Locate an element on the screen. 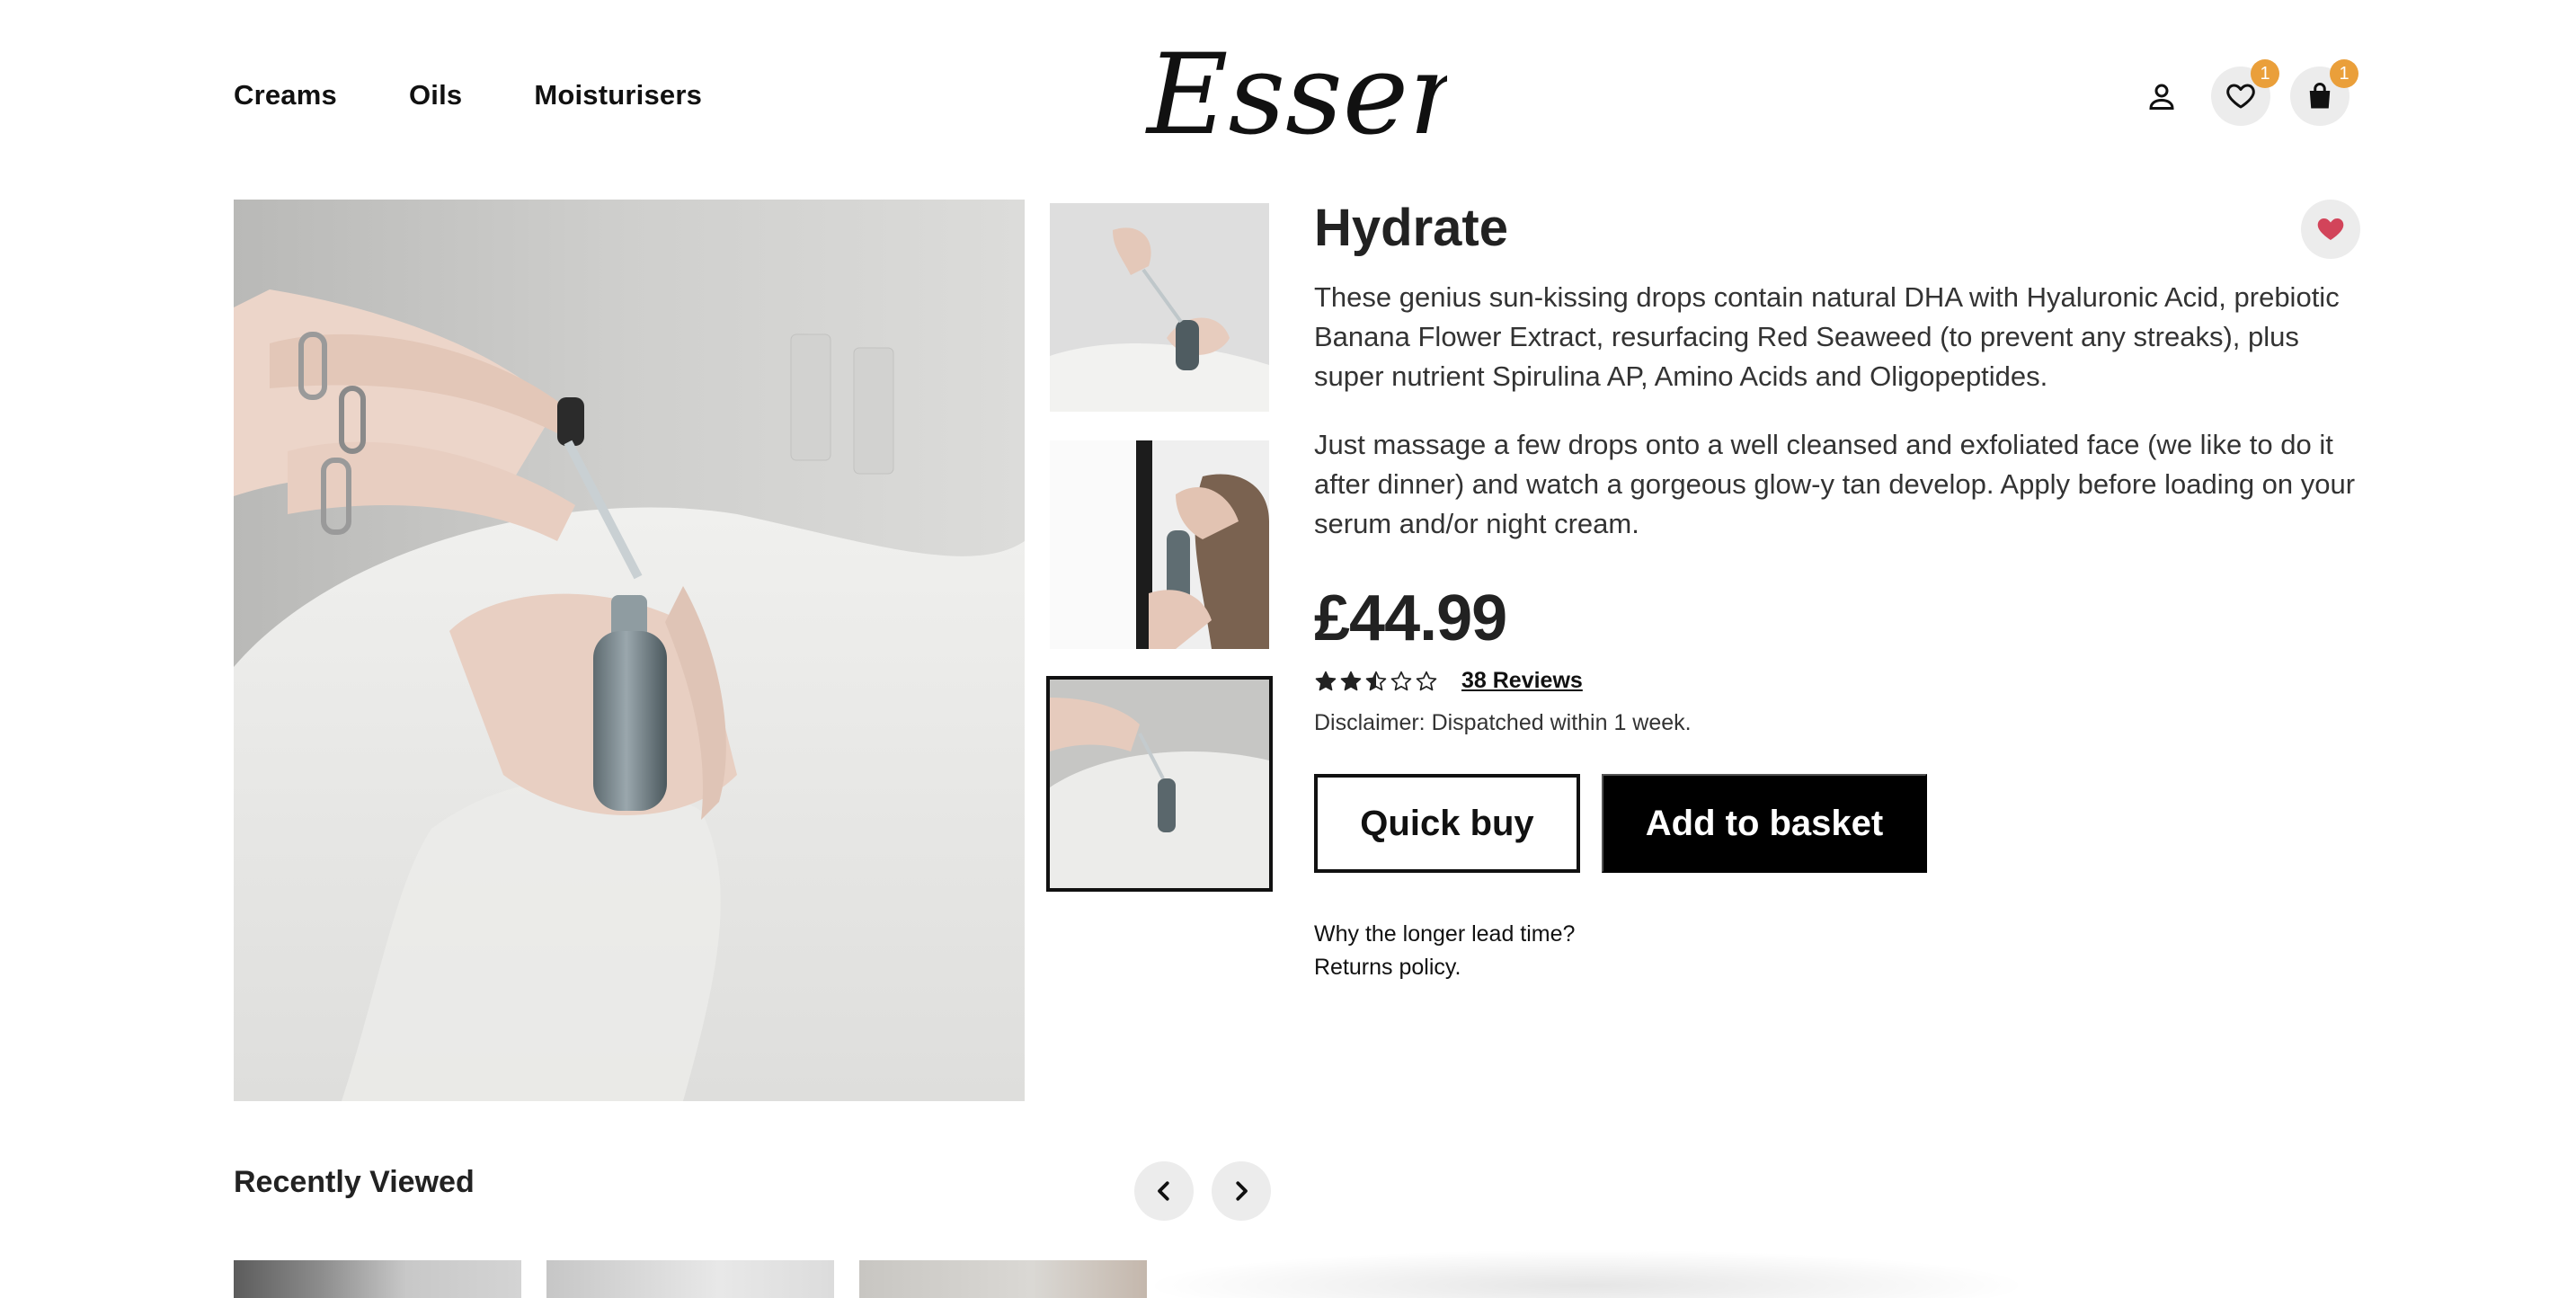 The image size is (2576, 1298). lead-time-link: Why the longer lead time? is located at coordinates (1835, 934).